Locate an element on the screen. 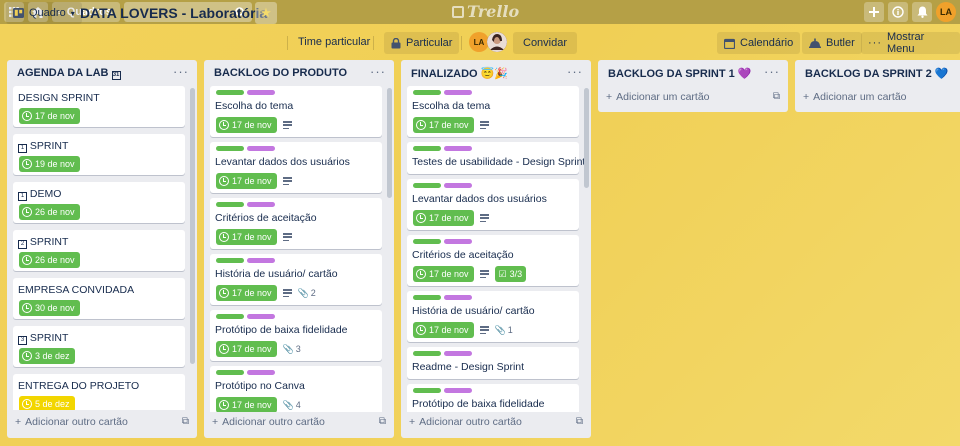 This screenshot has height=446, width=960. visibility-button: Particular is located at coordinates (422, 43).